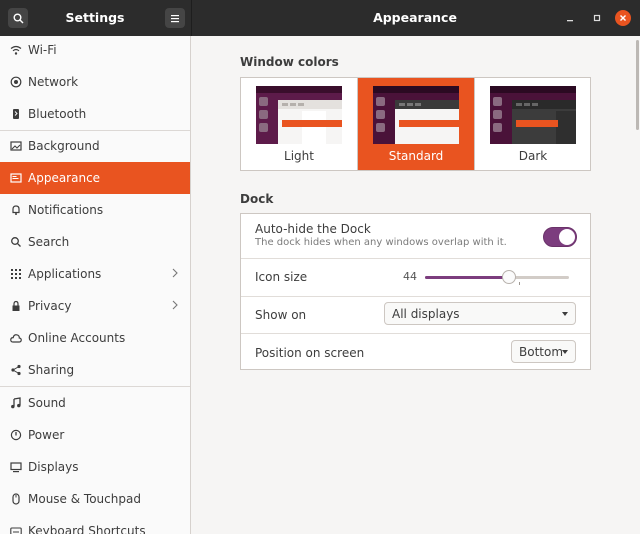  Describe the element at coordinates (299, 115) in the screenshot. I see `light-theme-preview` at that location.